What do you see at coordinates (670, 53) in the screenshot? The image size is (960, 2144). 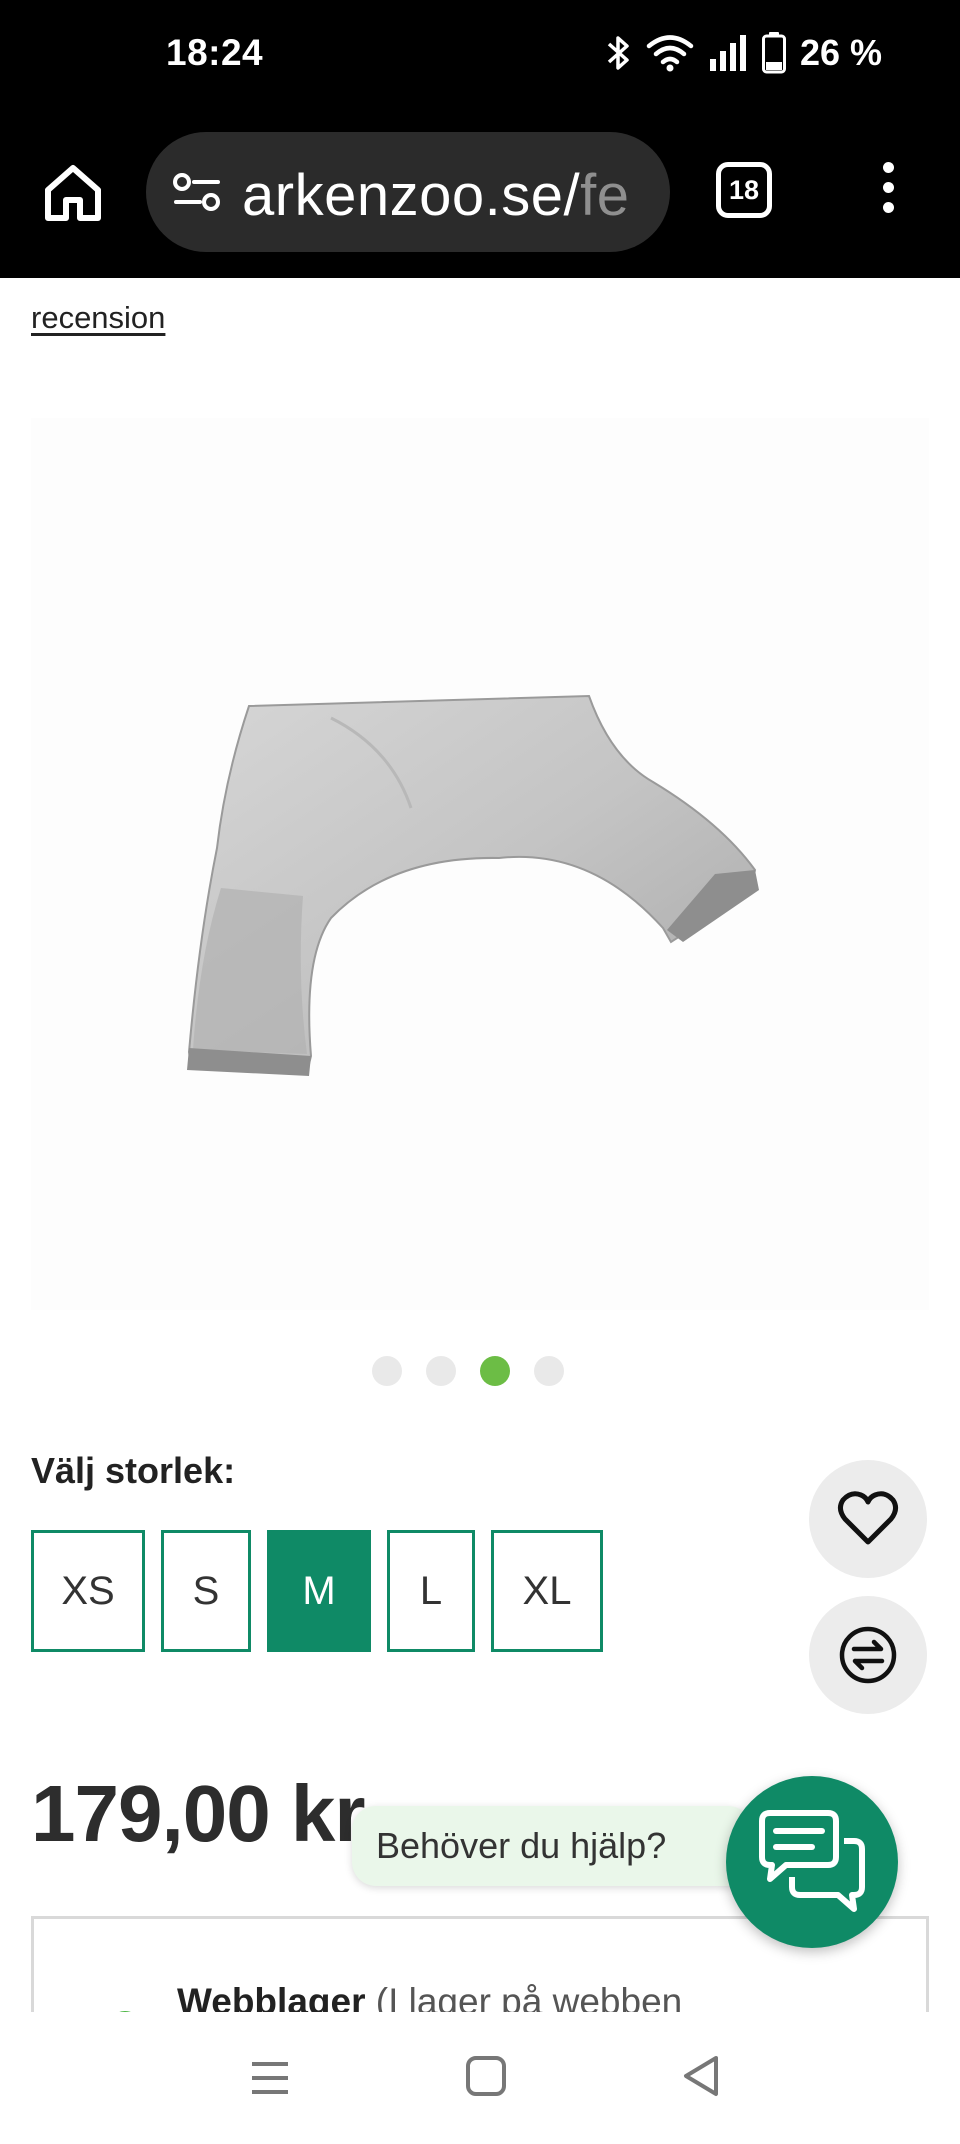 I see `wifi-icon` at bounding box center [670, 53].